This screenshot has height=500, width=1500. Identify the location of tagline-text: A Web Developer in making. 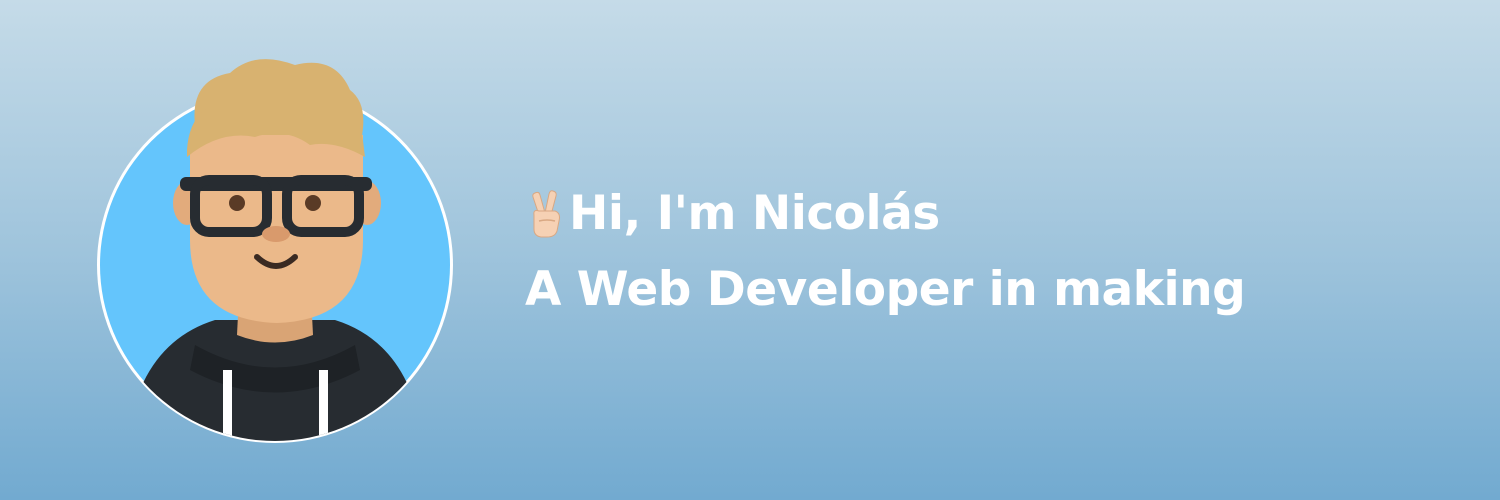
(885, 289).